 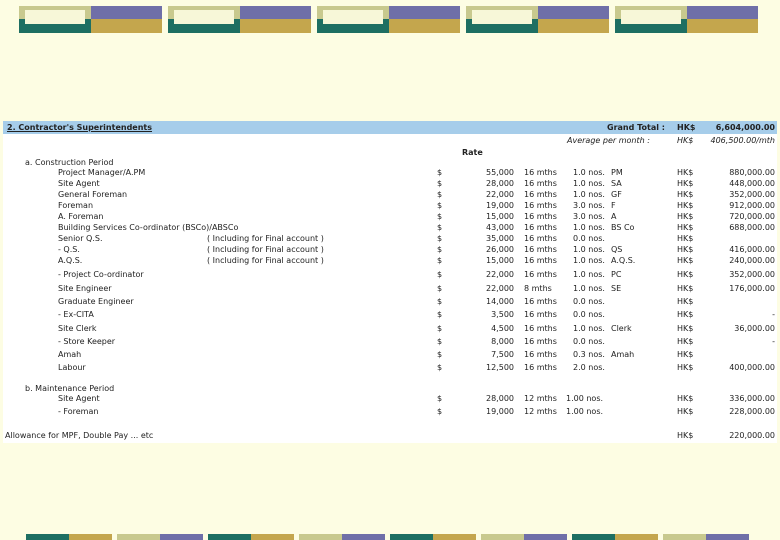 What do you see at coordinates (589, 205) in the screenshot?
I see `row-quantity: 3.0 nos.` at bounding box center [589, 205].